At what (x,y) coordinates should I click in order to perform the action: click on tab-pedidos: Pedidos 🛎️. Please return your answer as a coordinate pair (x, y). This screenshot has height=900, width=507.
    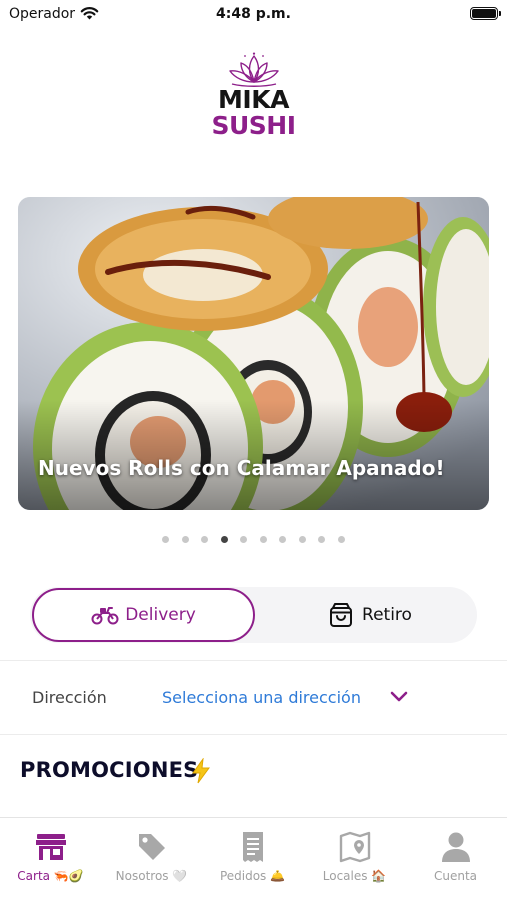
    Looking at the image, I should click on (252, 855).